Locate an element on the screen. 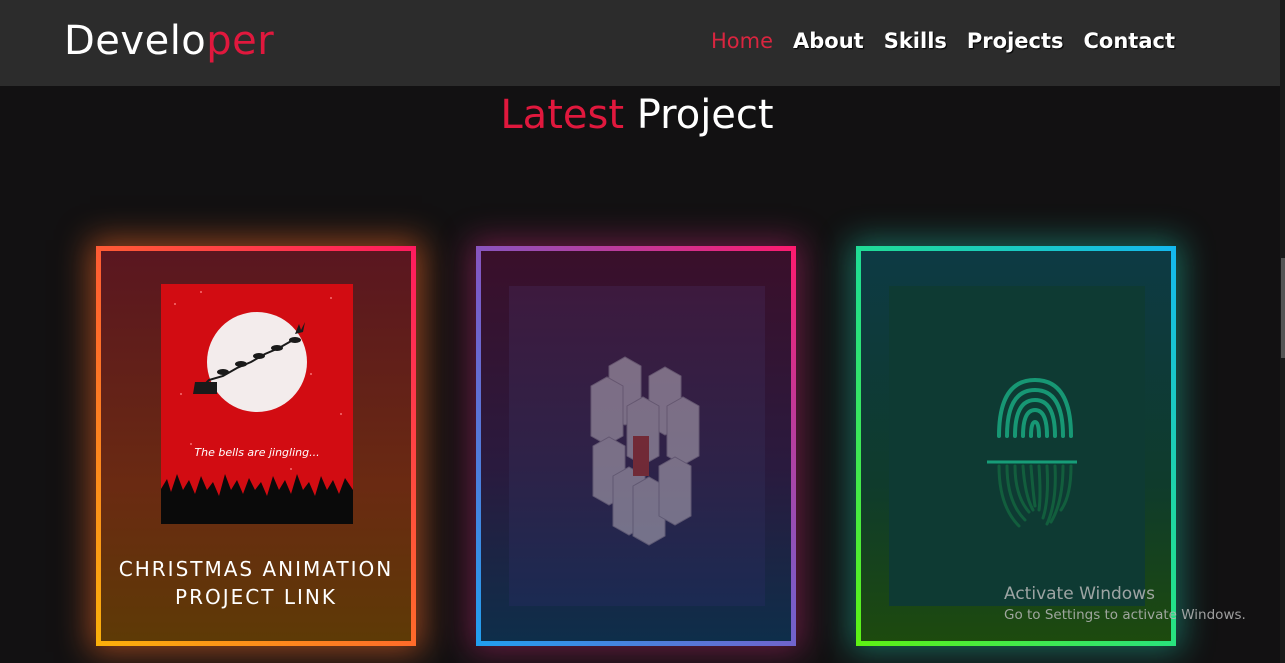  nav-menu: Home About Skills Projects Contact is located at coordinates (943, 41).